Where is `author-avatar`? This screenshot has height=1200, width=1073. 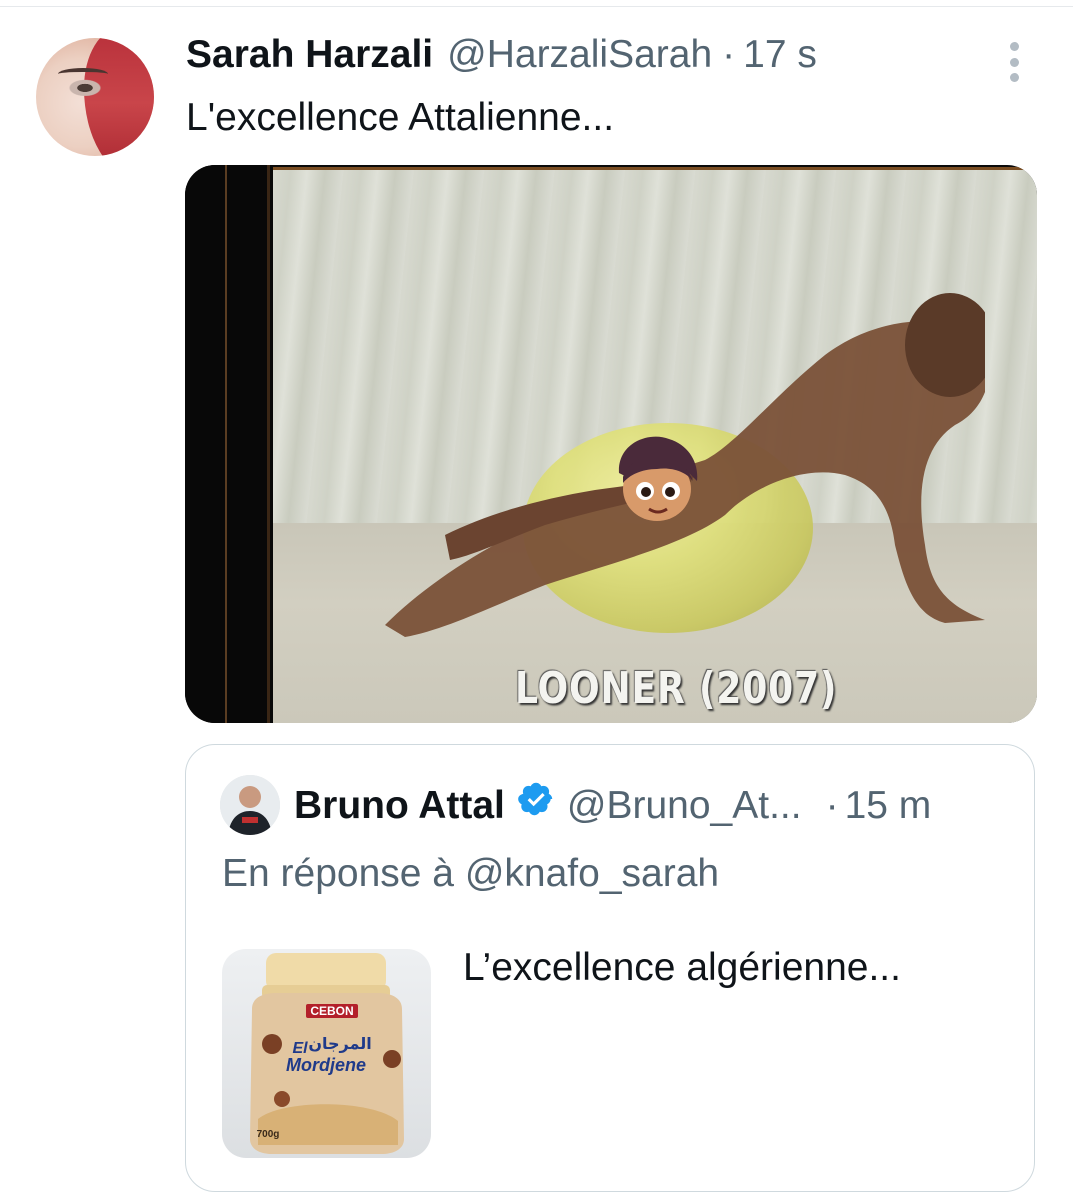
author-avatar is located at coordinates (95, 97).